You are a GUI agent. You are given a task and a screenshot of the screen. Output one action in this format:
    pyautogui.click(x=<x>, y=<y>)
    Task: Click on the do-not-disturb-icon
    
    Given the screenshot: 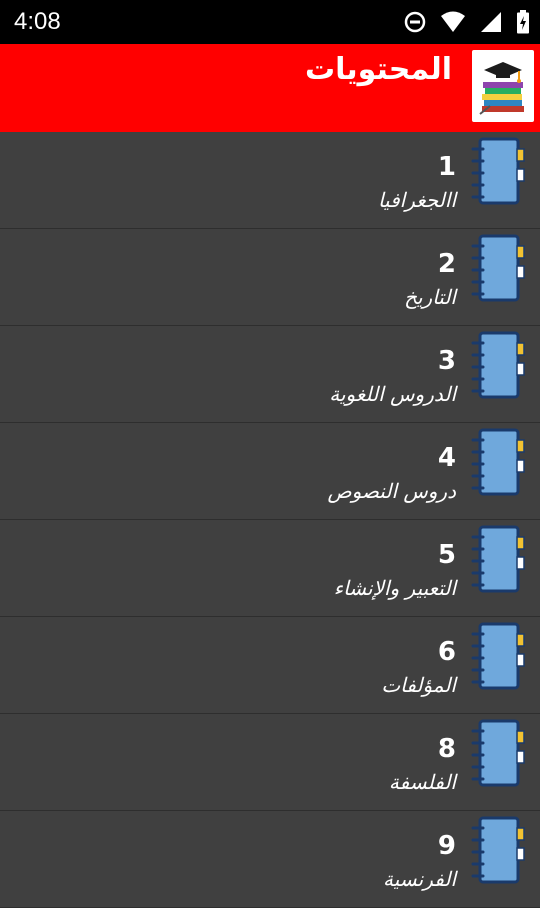 What is the action you would take?
    pyautogui.click(x=415, y=22)
    